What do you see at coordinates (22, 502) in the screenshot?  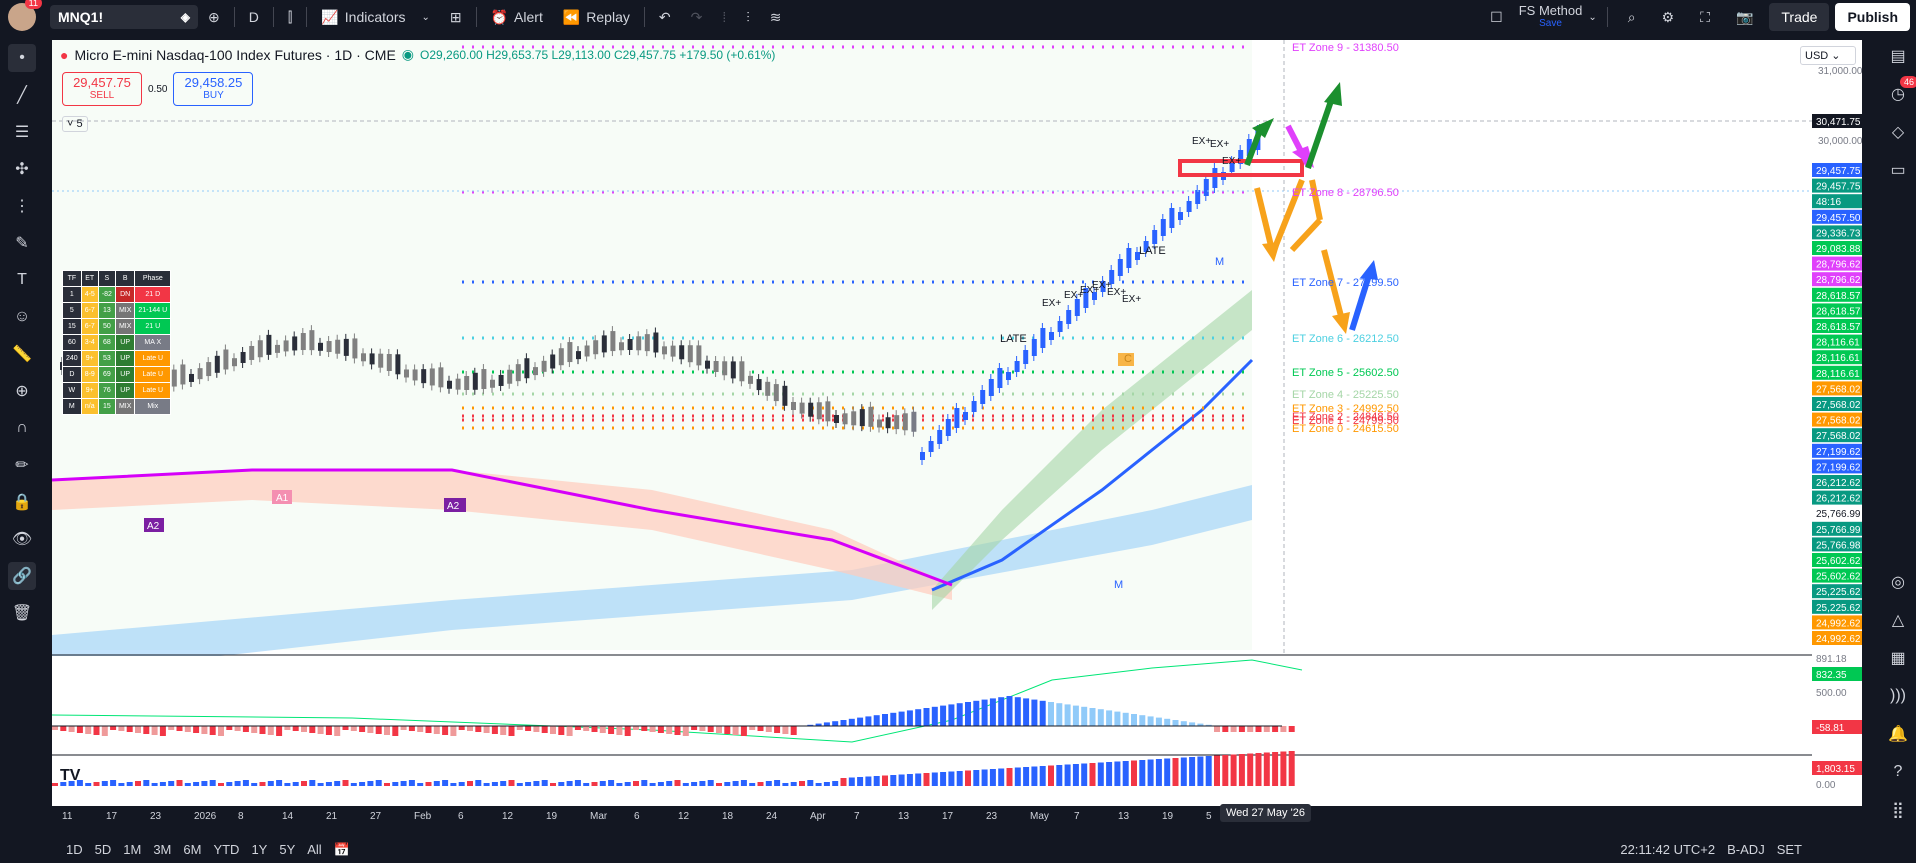 I see `lock-tool: 🔒` at bounding box center [22, 502].